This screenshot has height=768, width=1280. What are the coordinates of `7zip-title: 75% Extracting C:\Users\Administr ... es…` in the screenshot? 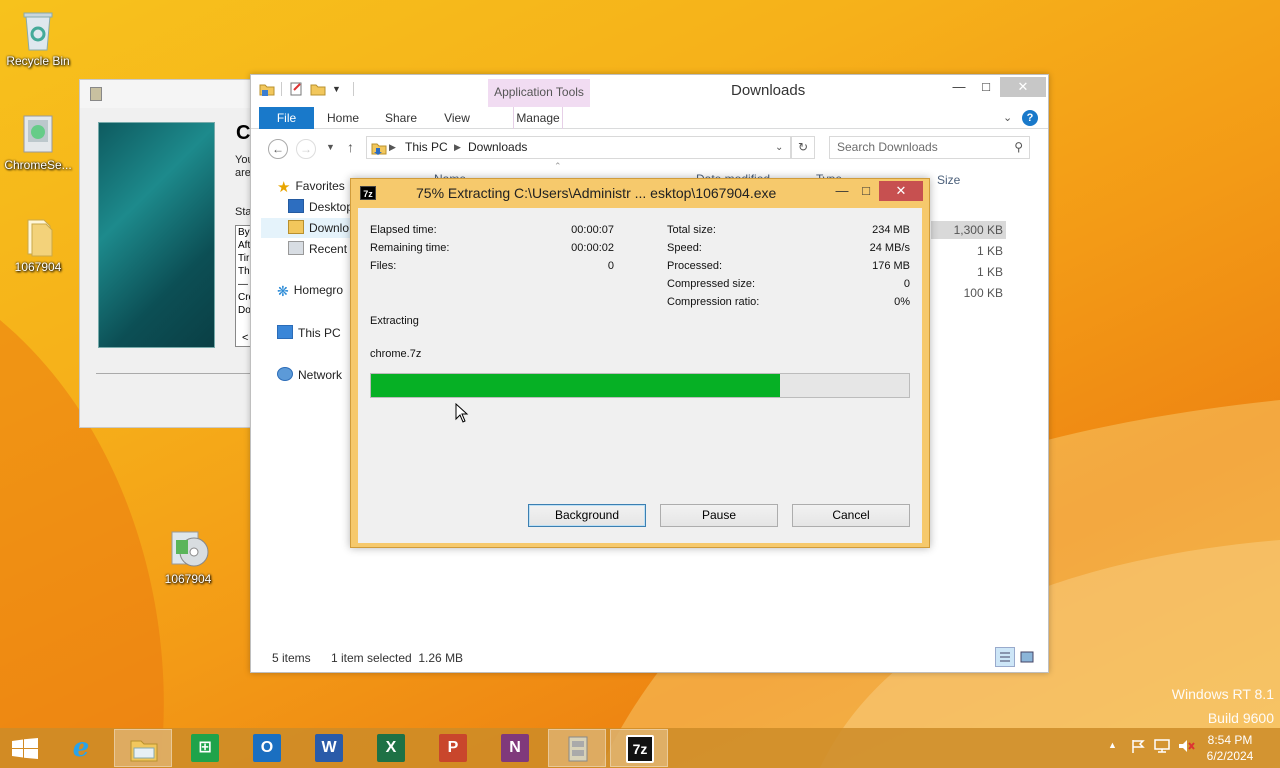 It's located at (596, 193).